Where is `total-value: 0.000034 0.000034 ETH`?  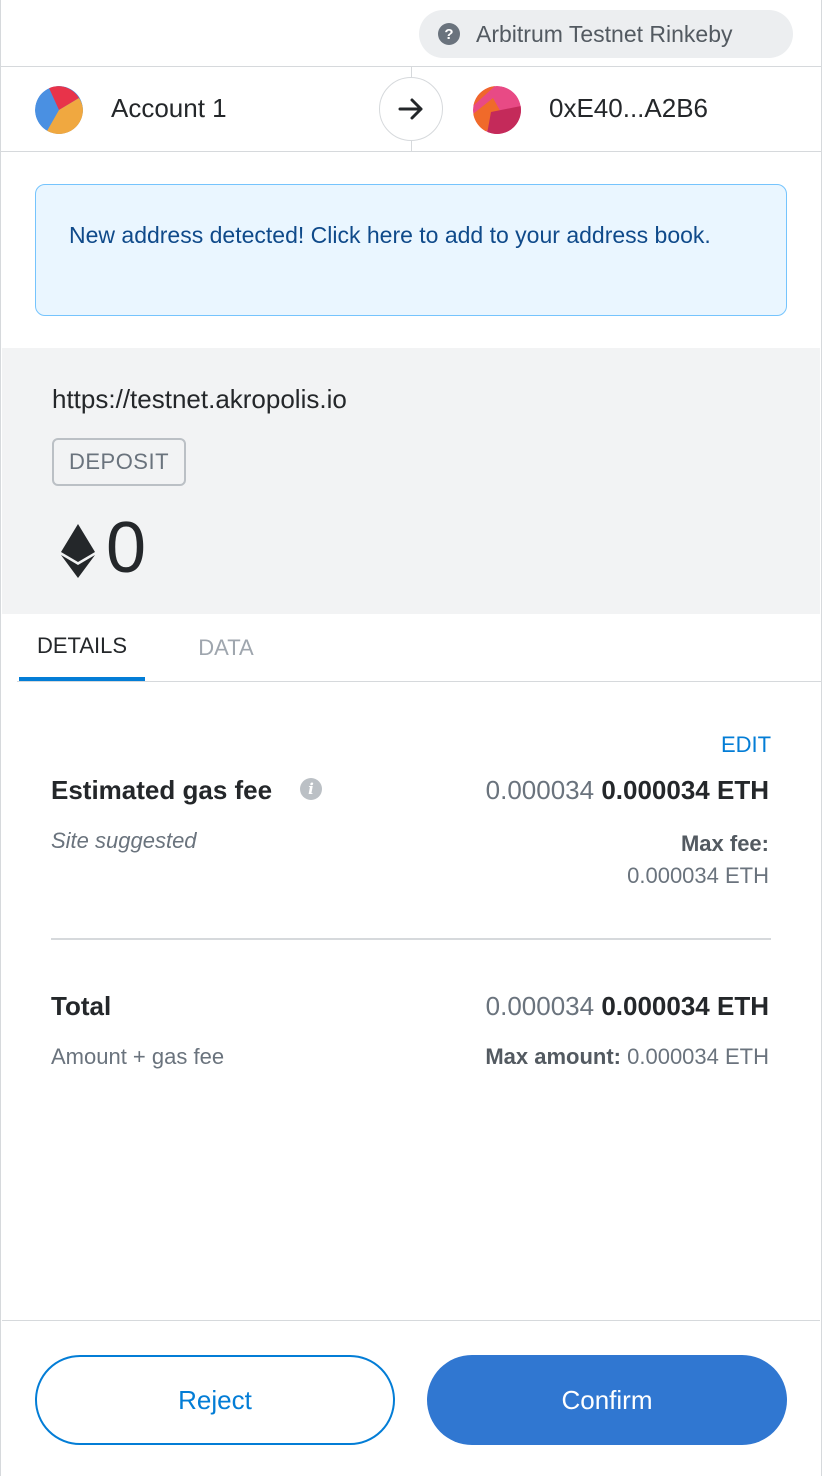
total-value: 0.000034 0.000034 ETH is located at coordinates (627, 1006).